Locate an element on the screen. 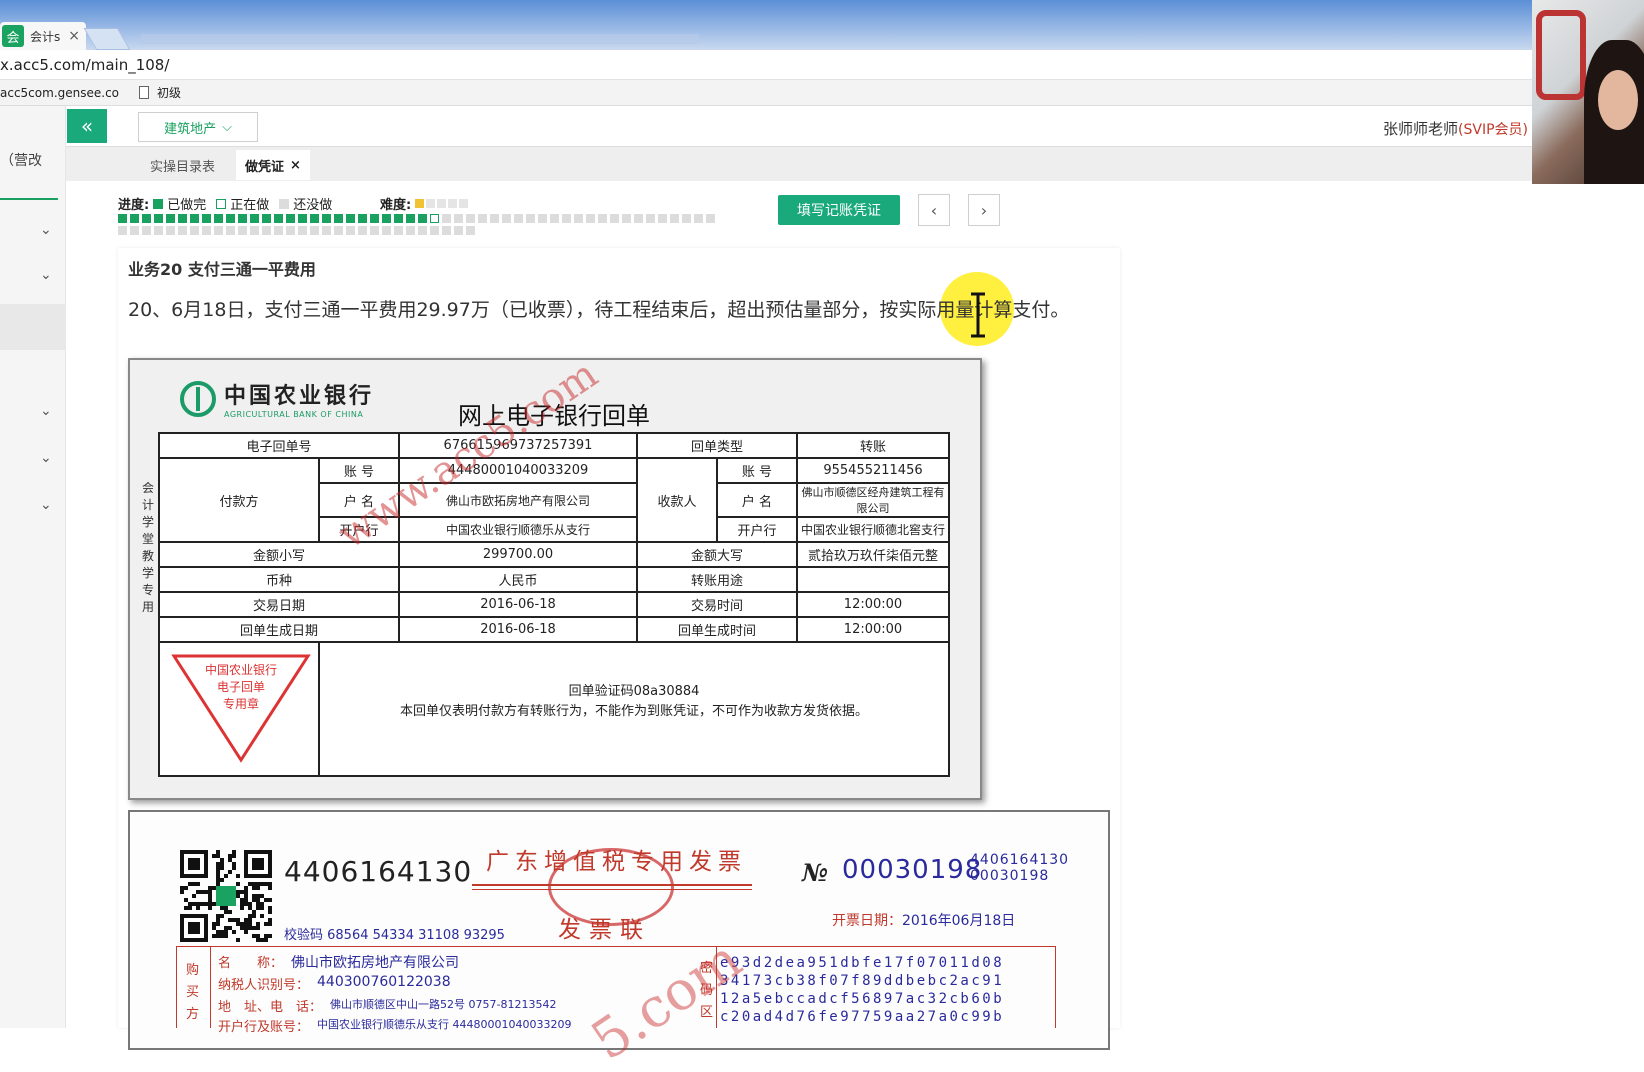 The width and height of the screenshot is (1644, 1072). bookmark-chuji: 初级 is located at coordinates (160, 92).